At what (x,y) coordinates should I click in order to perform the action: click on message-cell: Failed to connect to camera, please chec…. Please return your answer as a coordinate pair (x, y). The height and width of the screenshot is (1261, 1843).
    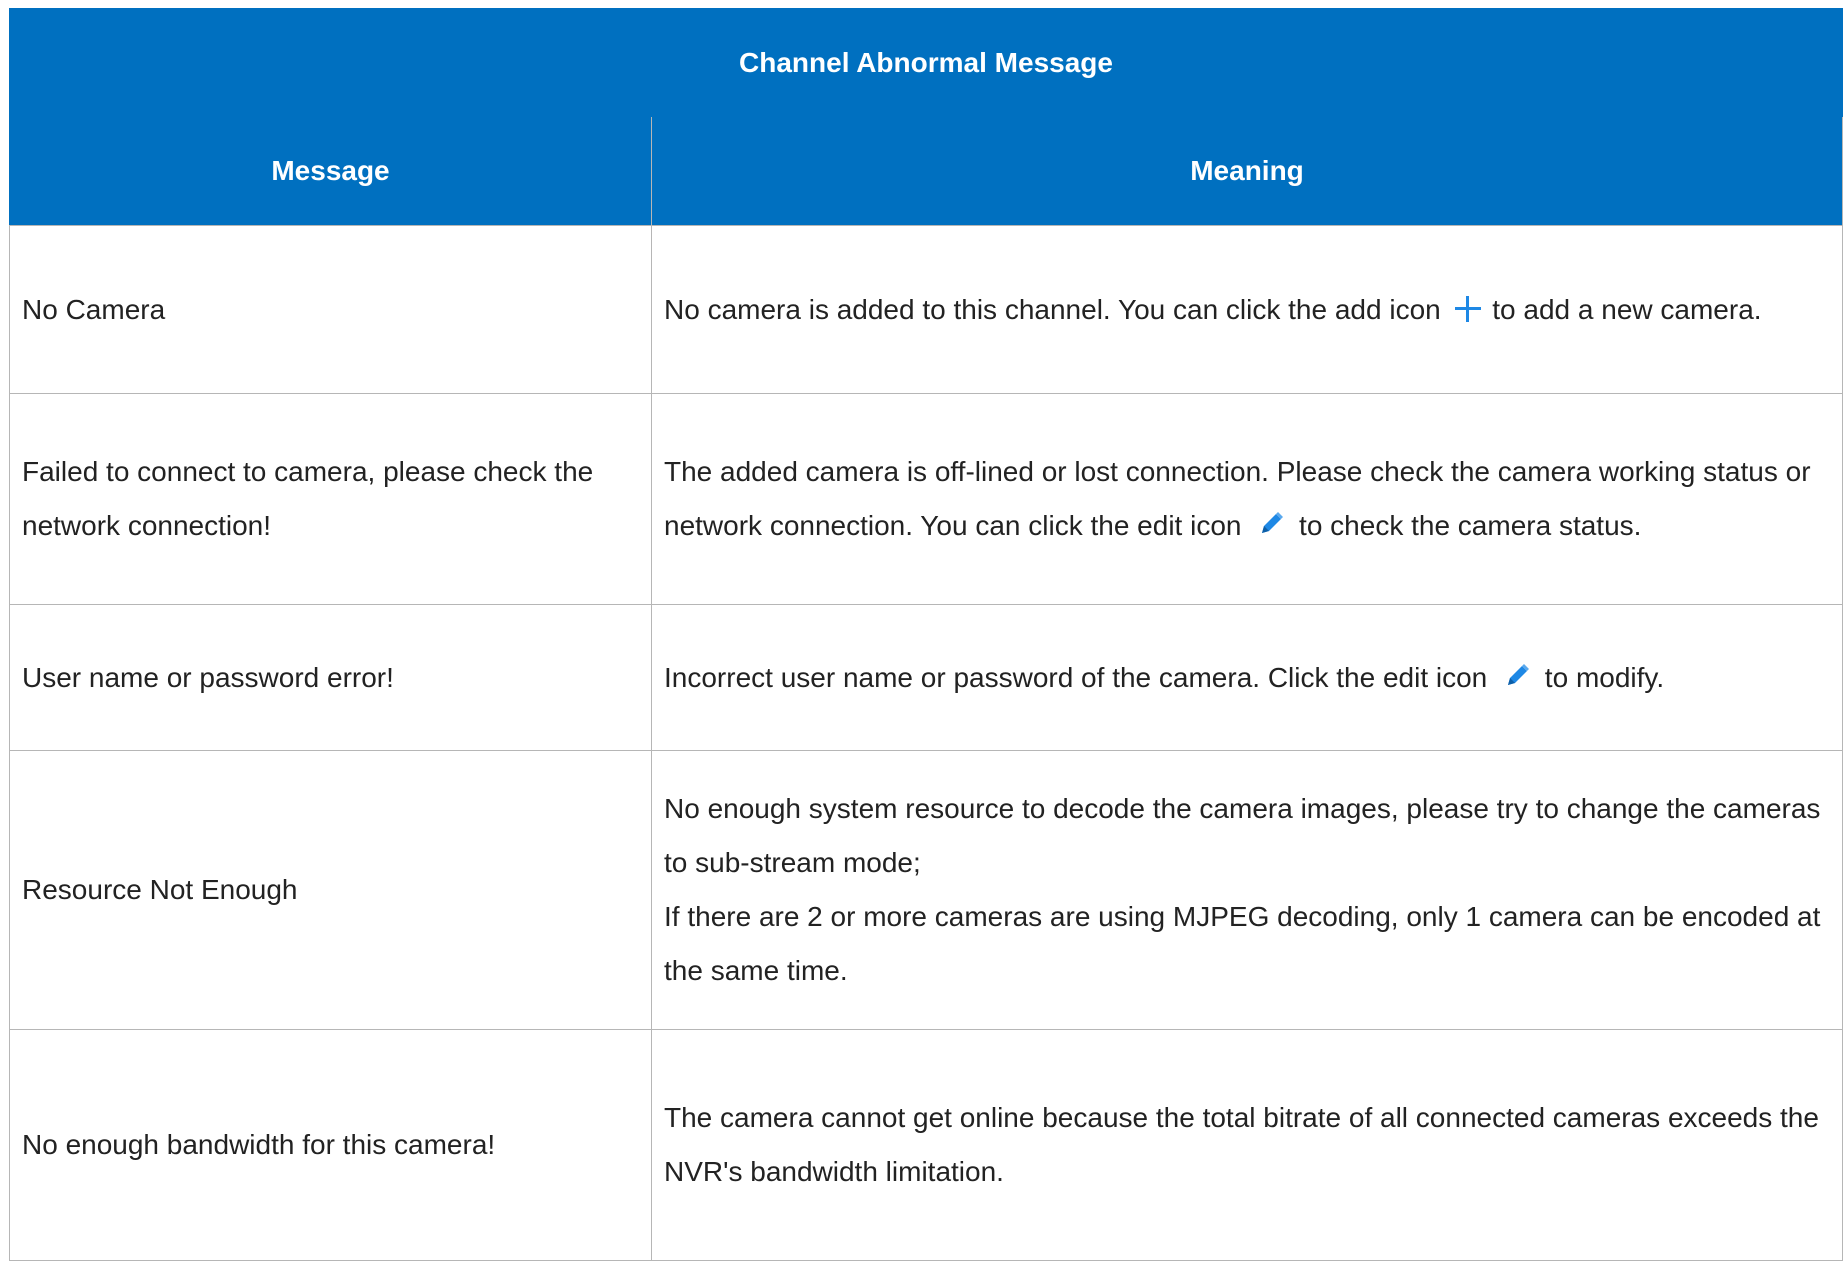
    Looking at the image, I should click on (330, 499).